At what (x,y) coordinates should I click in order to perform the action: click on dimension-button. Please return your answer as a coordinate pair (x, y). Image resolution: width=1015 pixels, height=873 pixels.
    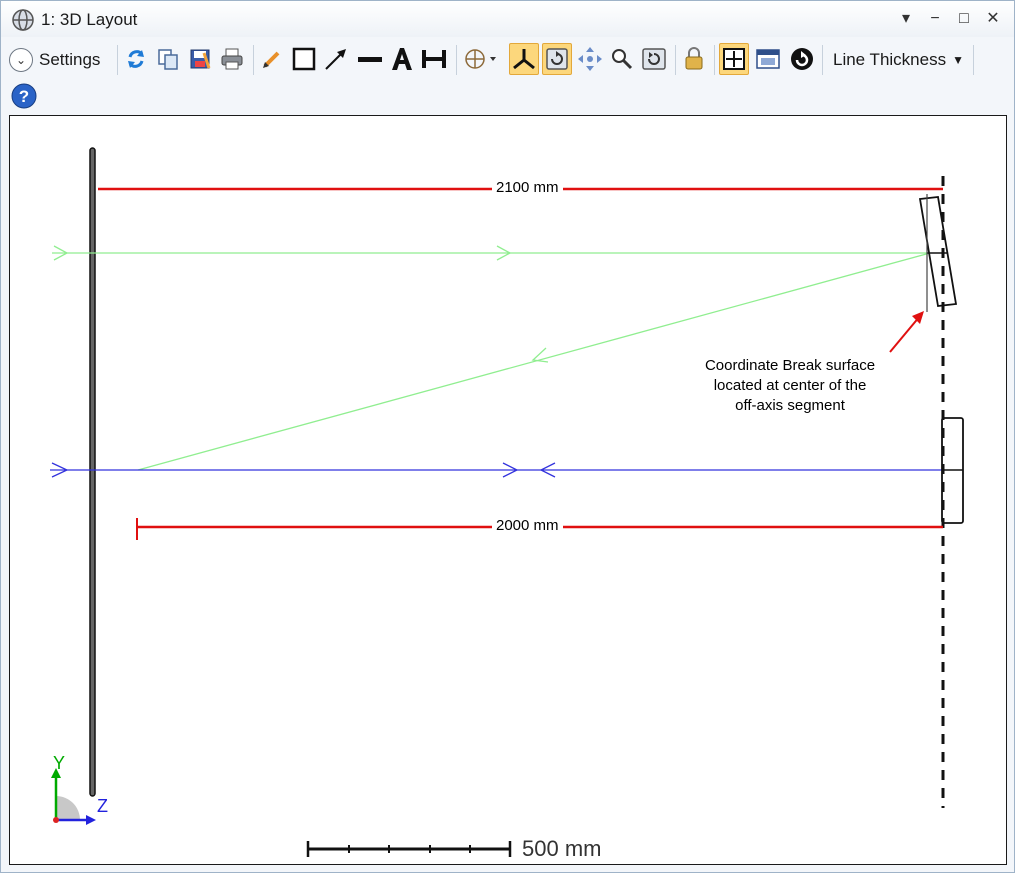
    Looking at the image, I should click on (434, 59).